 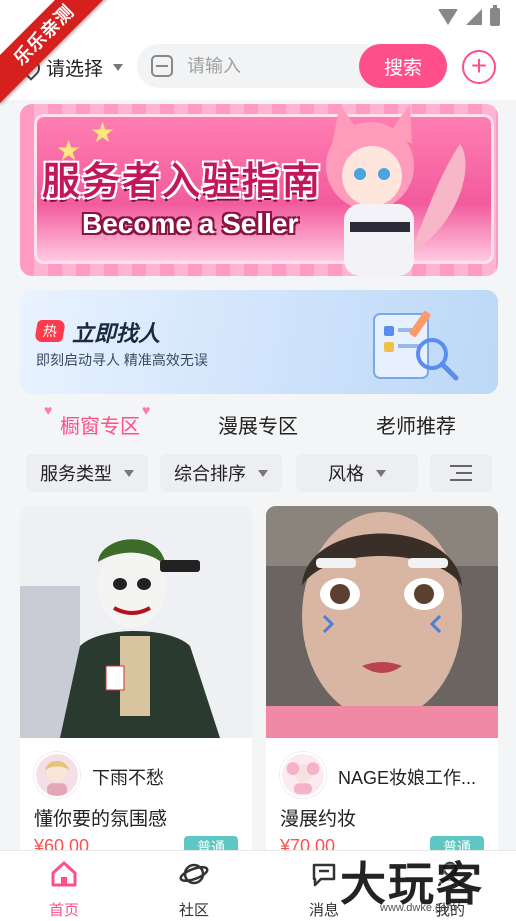 I want to click on filter-bar: 服务类型 综合排序 风格, so click(x=258, y=474).